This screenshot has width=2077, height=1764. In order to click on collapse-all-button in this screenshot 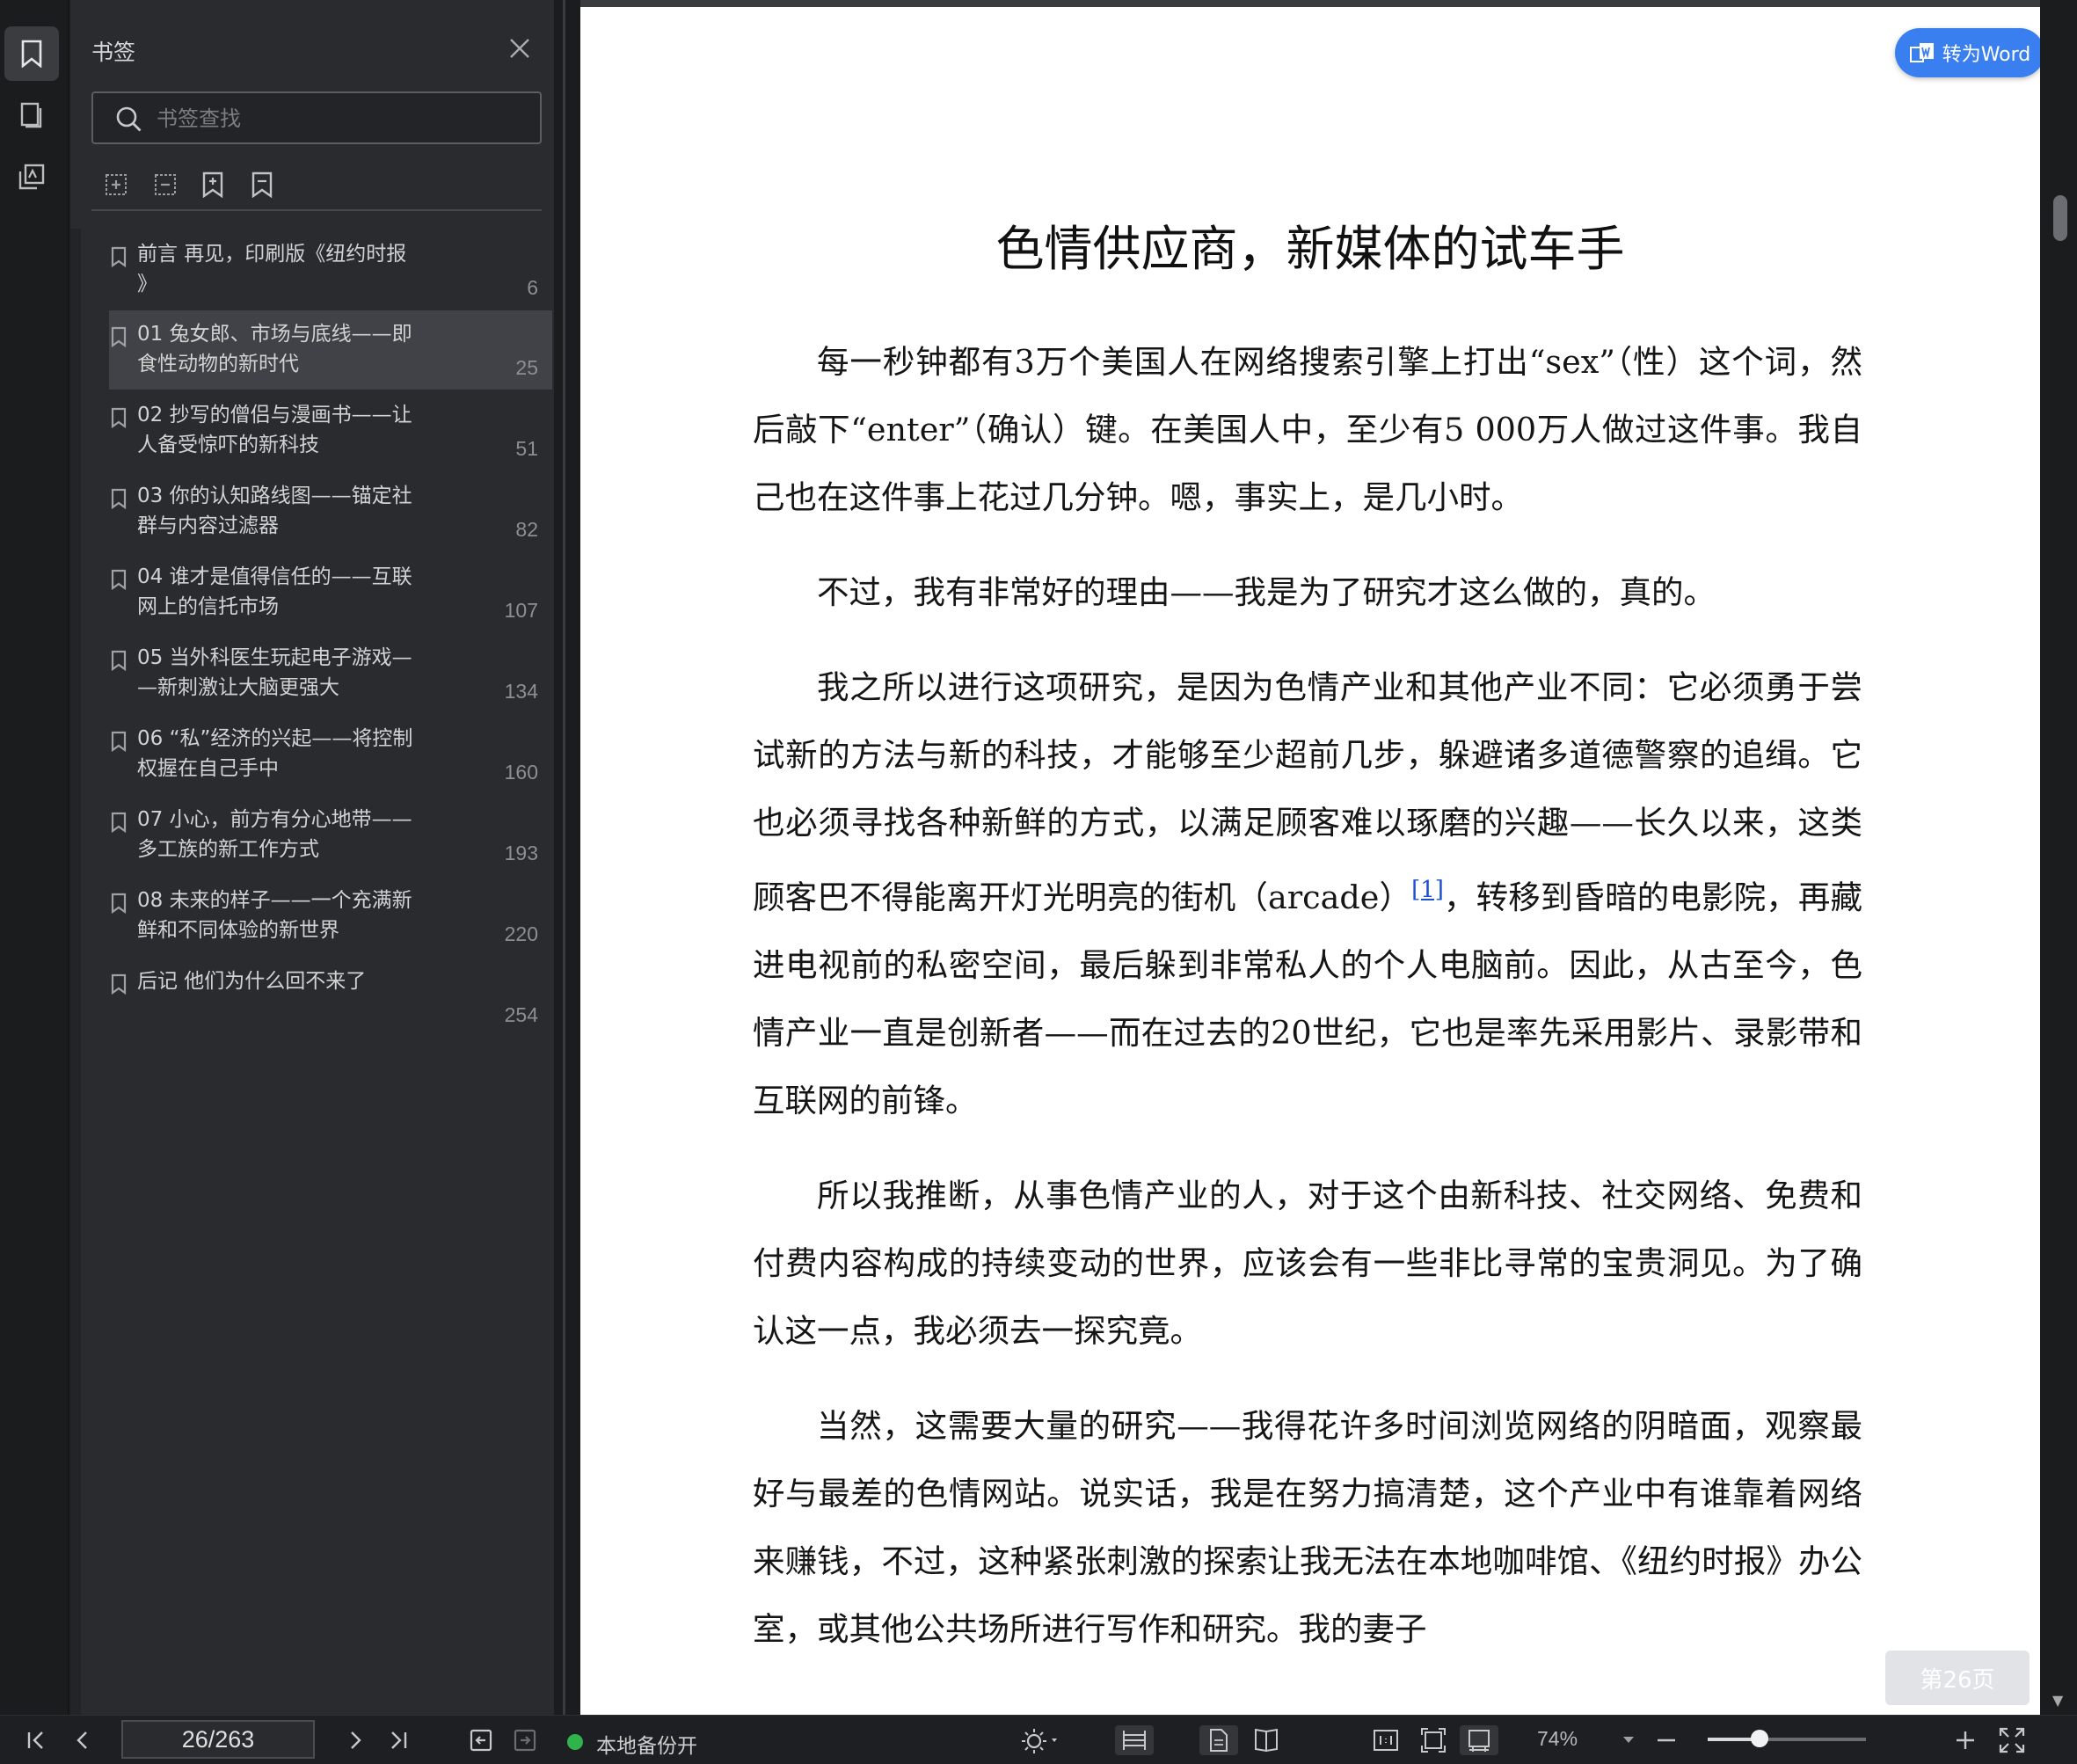, I will do `click(165, 184)`.